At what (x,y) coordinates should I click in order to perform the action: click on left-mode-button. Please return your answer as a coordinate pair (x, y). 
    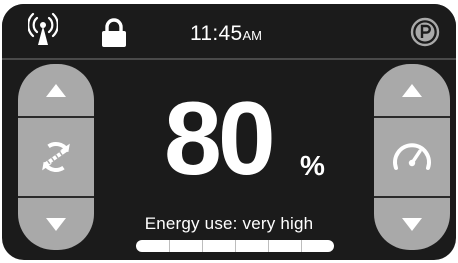
    Looking at the image, I should click on (56, 157).